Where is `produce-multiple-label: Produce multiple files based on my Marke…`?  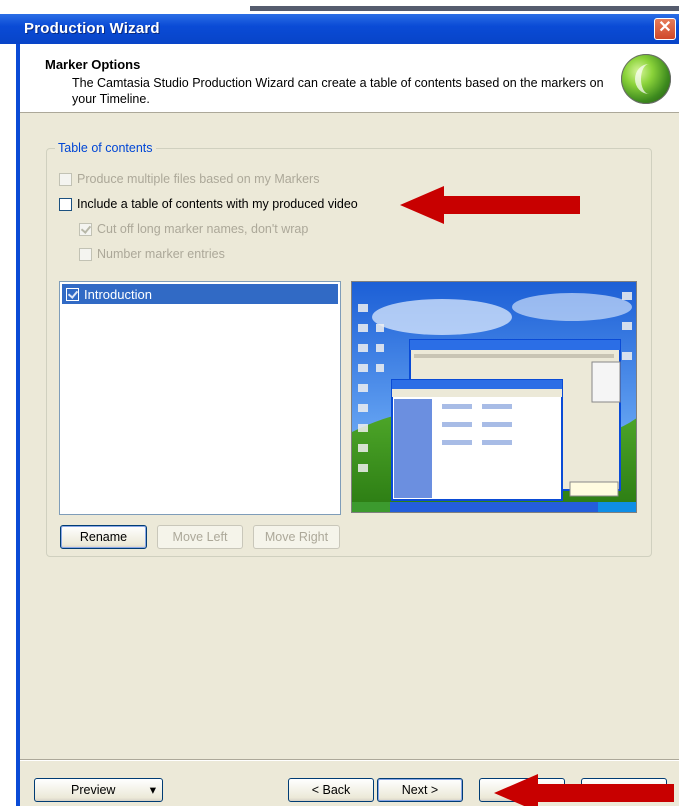
produce-multiple-label: Produce multiple files based on my Marke… is located at coordinates (198, 179).